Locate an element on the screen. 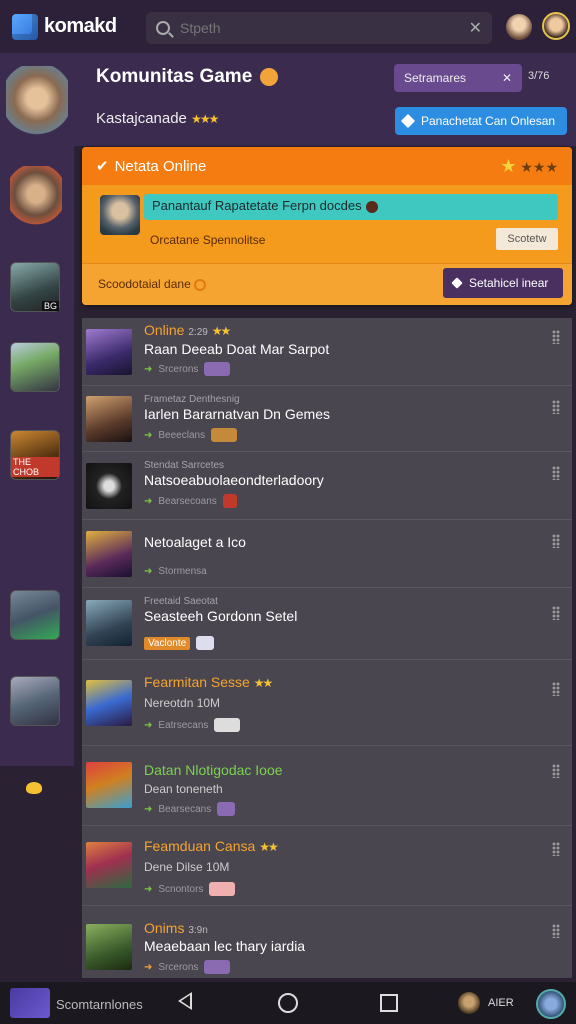 This screenshot has height=1024, width=576. join-button-label: Panachetat Can Onlesan is located at coordinates (488, 121).